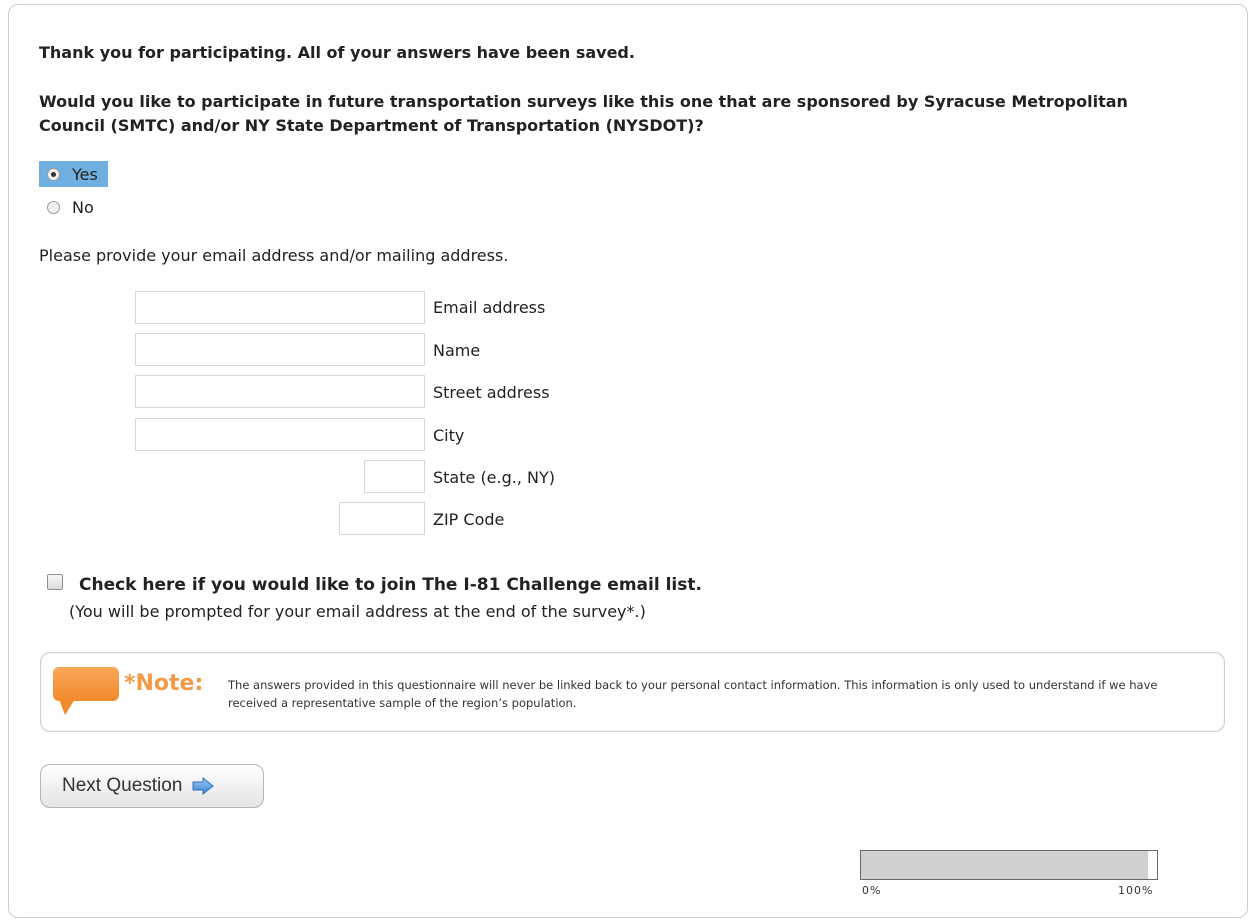  I want to click on email-label: Email address, so click(489, 307).